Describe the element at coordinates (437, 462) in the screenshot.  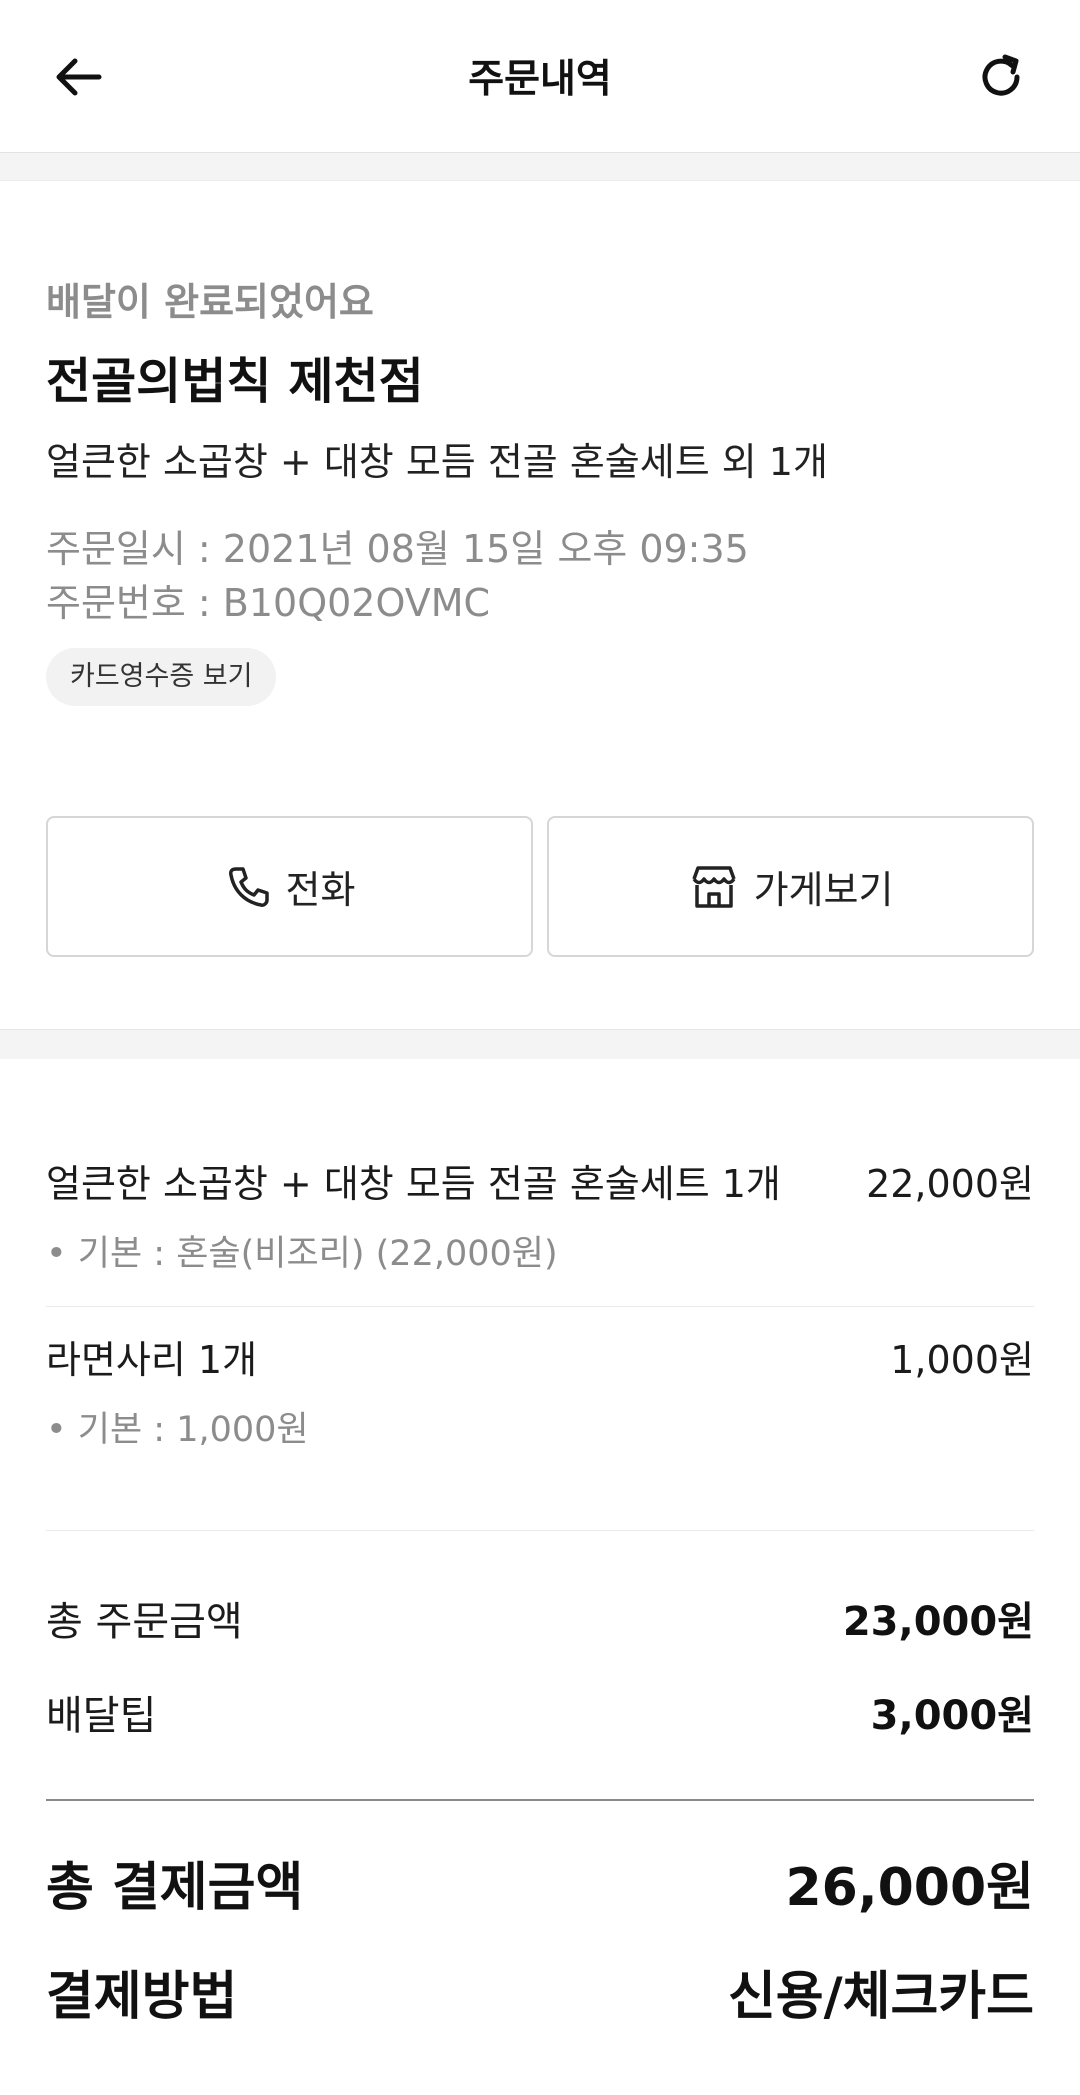
I see `menu-summary: 얼큰한 소곱창 + 대창 모듬 전골 혼술세트 외 1개` at that location.